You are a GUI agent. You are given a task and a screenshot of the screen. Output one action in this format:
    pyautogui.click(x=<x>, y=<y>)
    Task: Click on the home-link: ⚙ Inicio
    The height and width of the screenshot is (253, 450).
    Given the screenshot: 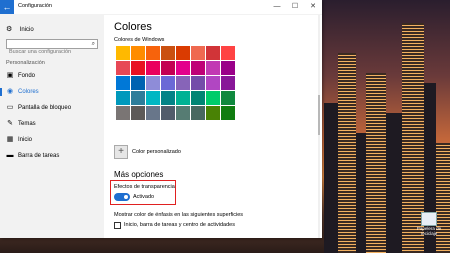 What is the action you would take?
    pyautogui.click(x=20, y=29)
    